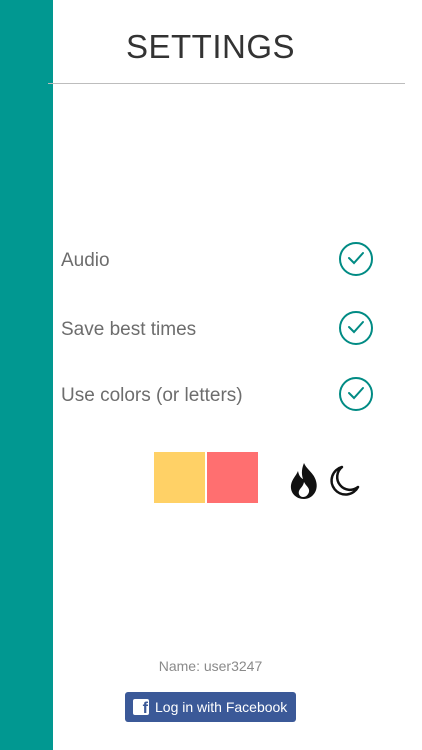 The width and height of the screenshot is (422, 750). What do you see at coordinates (152, 395) in the screenshot?
I see `setting-label-use-colors: Use colors (or letters)` at bounding box center [152, 395].